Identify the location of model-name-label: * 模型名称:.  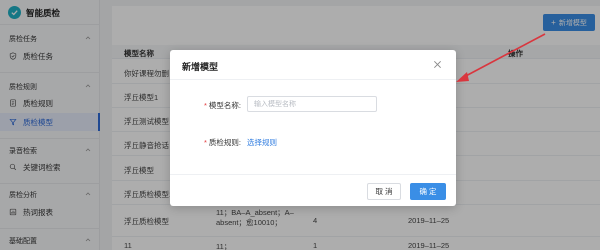
(222, 105).